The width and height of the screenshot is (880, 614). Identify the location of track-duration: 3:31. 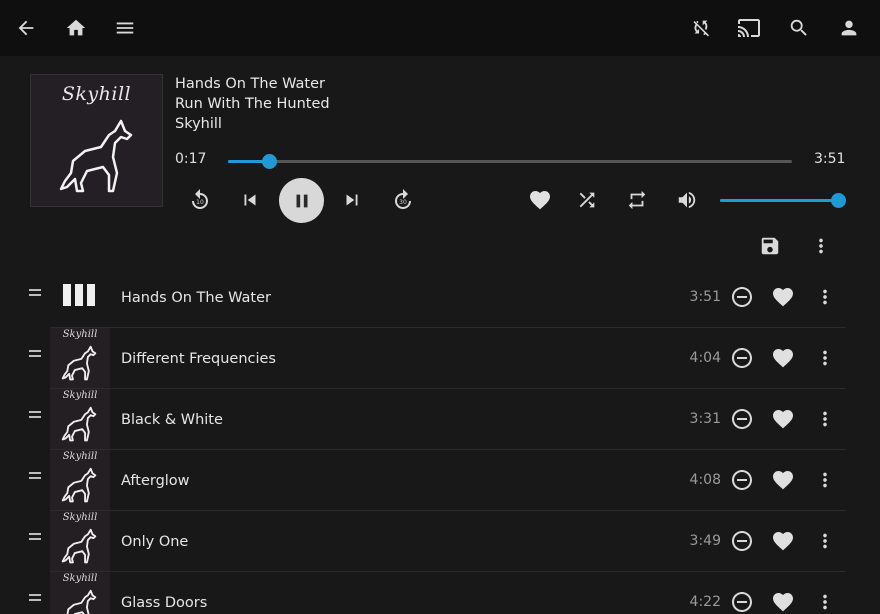
(705, 419).